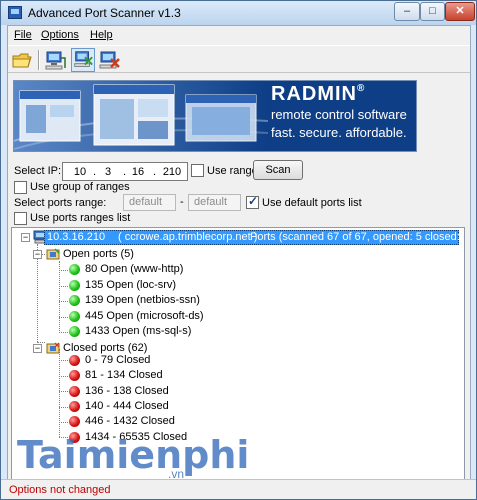  I want to click on use-range-checkbox, so click(197, 170).